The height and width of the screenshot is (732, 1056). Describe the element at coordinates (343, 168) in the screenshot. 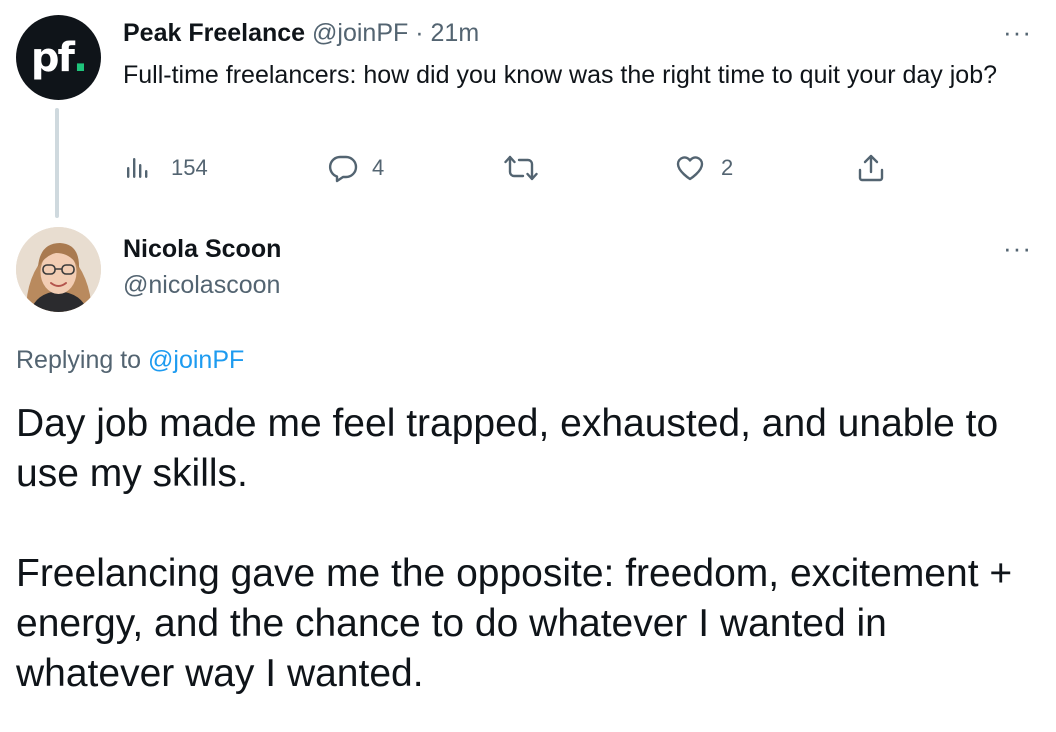

I see `reply-icon` at that location.